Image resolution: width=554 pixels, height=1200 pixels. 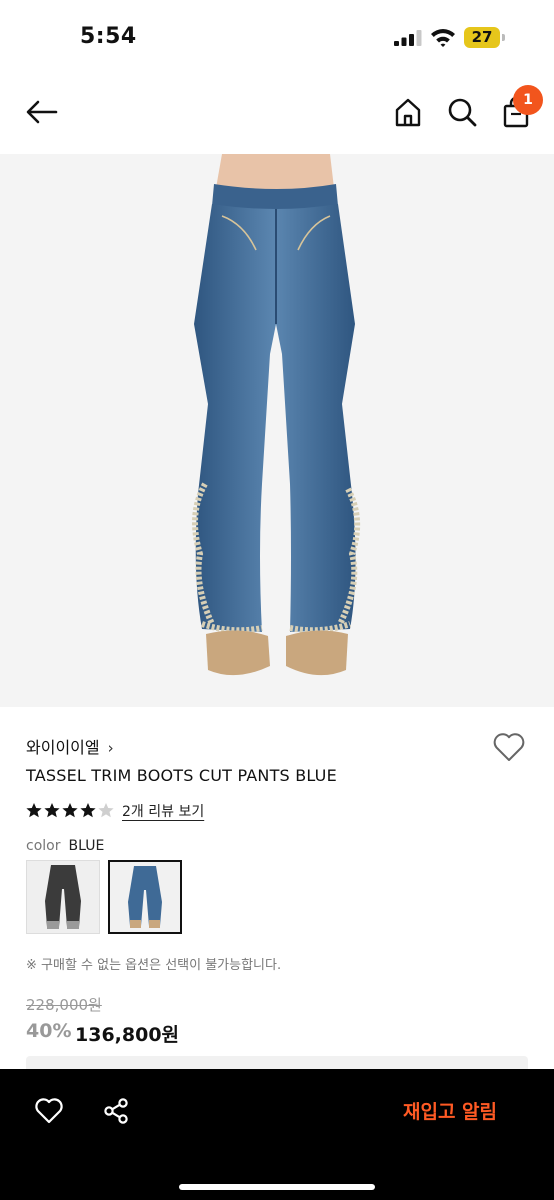 What do you see at coordinates (528, 100) in the screenshot?
I see `cart-count-badge: 1` at bounding box center [528, 100].